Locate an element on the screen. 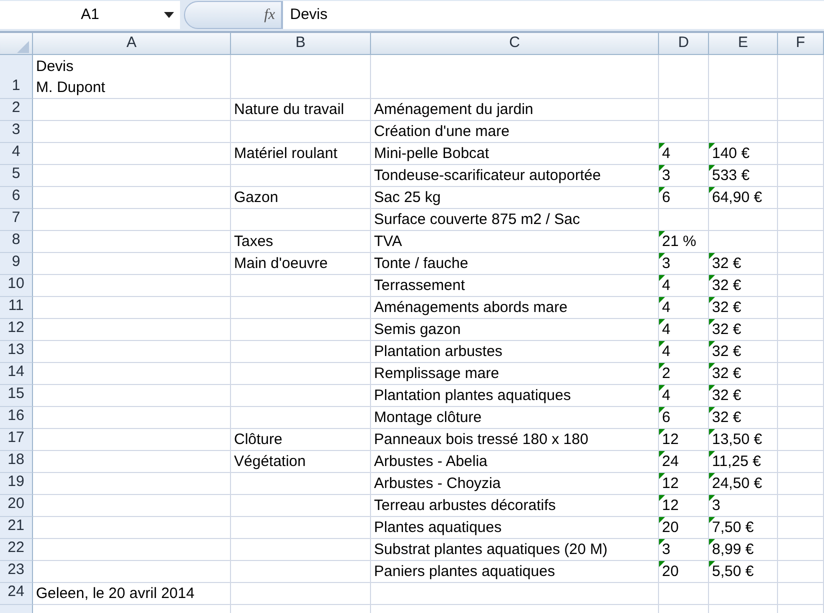 This screenshot has height=613, width=824. row-header: 12 is located at coordinates (16, 330).